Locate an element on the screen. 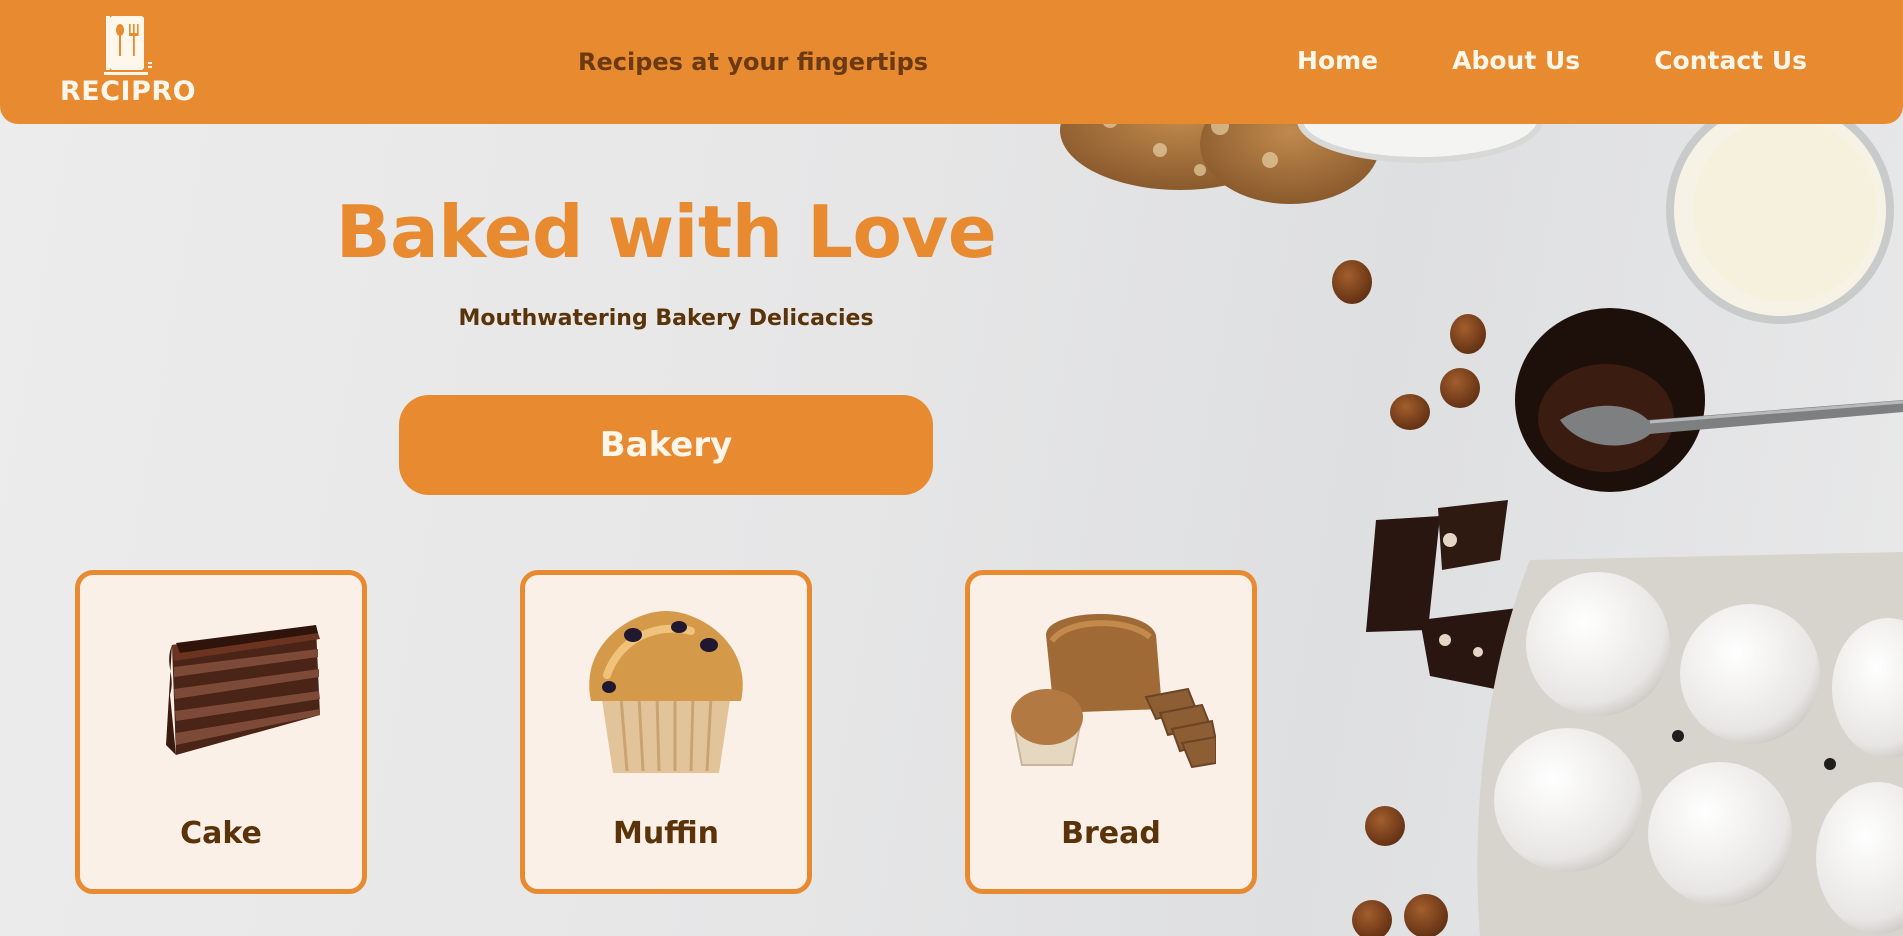 The height and width of the screenshot is (936, 1903). logo: RECIPRO is located at coordinates (128, 60).